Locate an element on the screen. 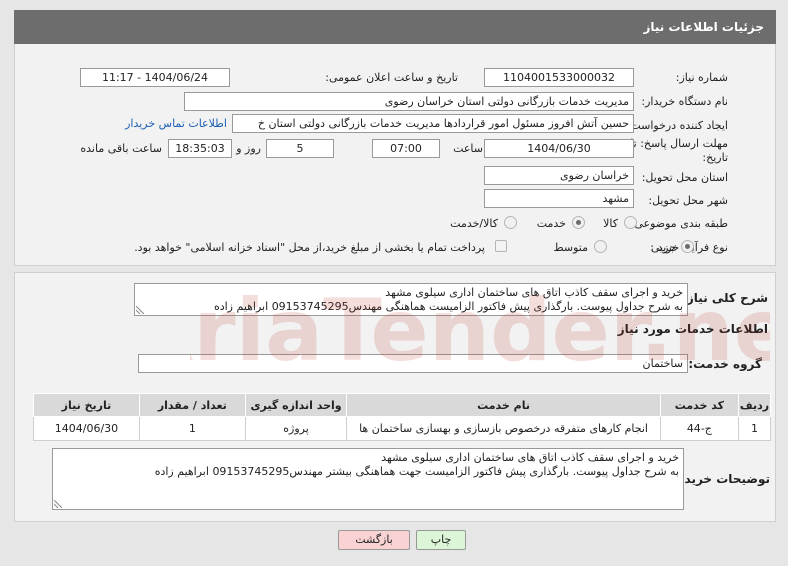 This screenshot has height=566, width=788. page-title: جزئیات اطلاعات نیاز is located at coordinates (395, 27).